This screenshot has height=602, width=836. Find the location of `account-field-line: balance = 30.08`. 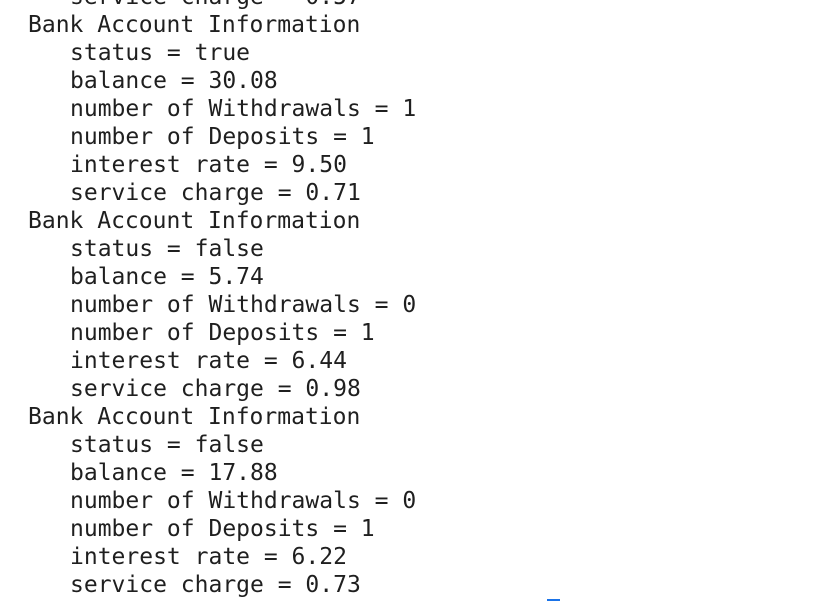

account-field-line: balance = 30.08 is located at coordinates (174, 81).